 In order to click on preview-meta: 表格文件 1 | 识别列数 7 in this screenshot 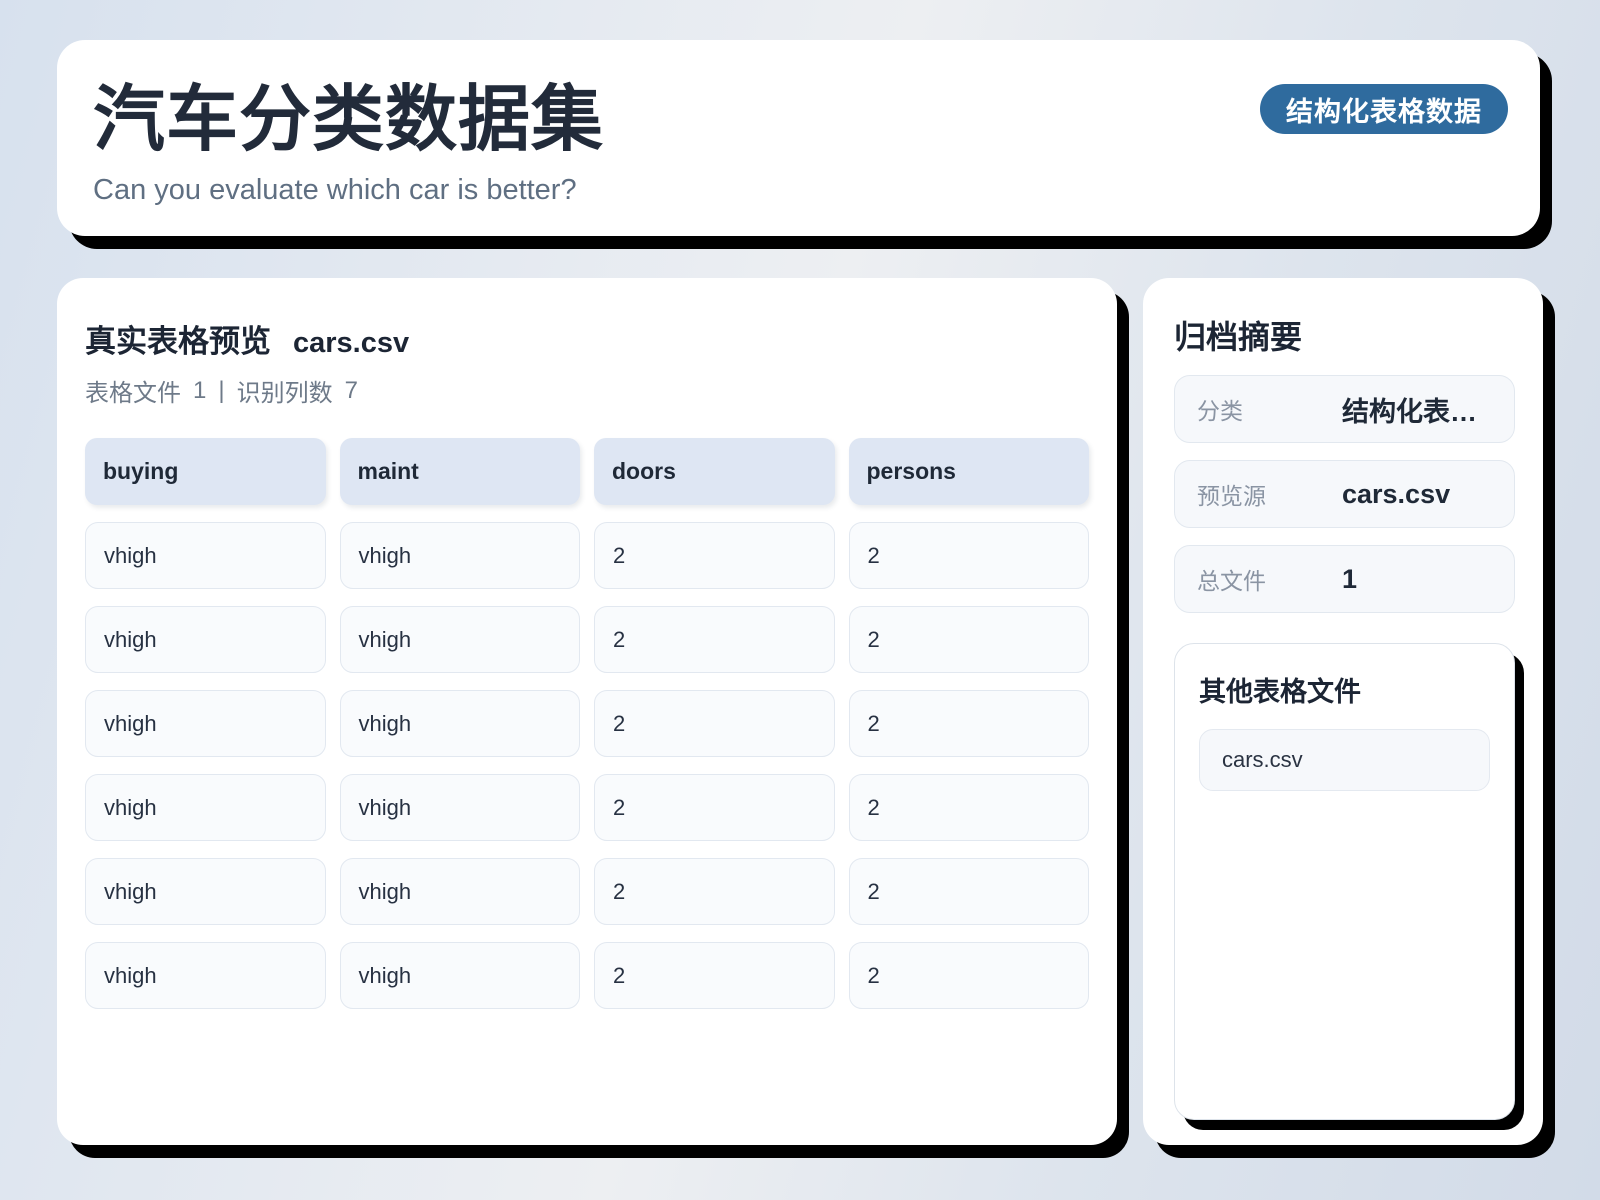, I will do `click(587, 390)`.